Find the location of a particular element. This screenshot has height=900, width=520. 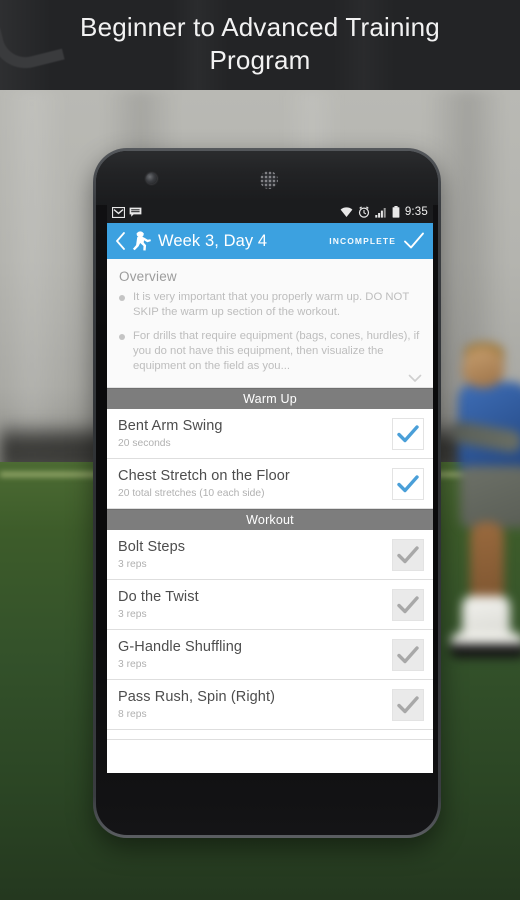

wifi-icon is located at coordinates (346, 212).